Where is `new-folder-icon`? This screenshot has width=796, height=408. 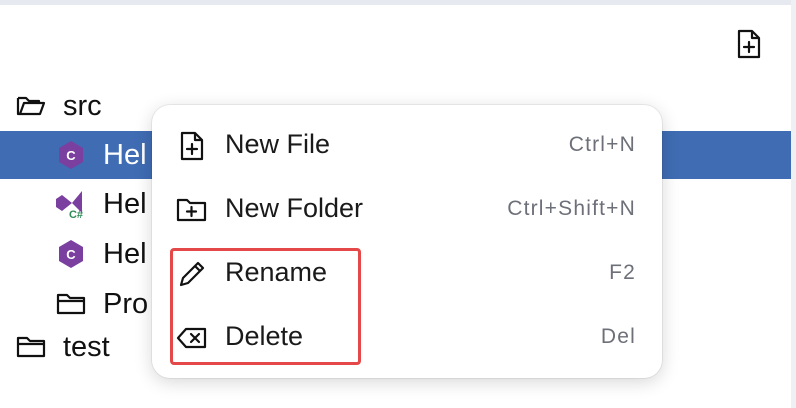
new-folder-icon is located at coordinates (192, 210).